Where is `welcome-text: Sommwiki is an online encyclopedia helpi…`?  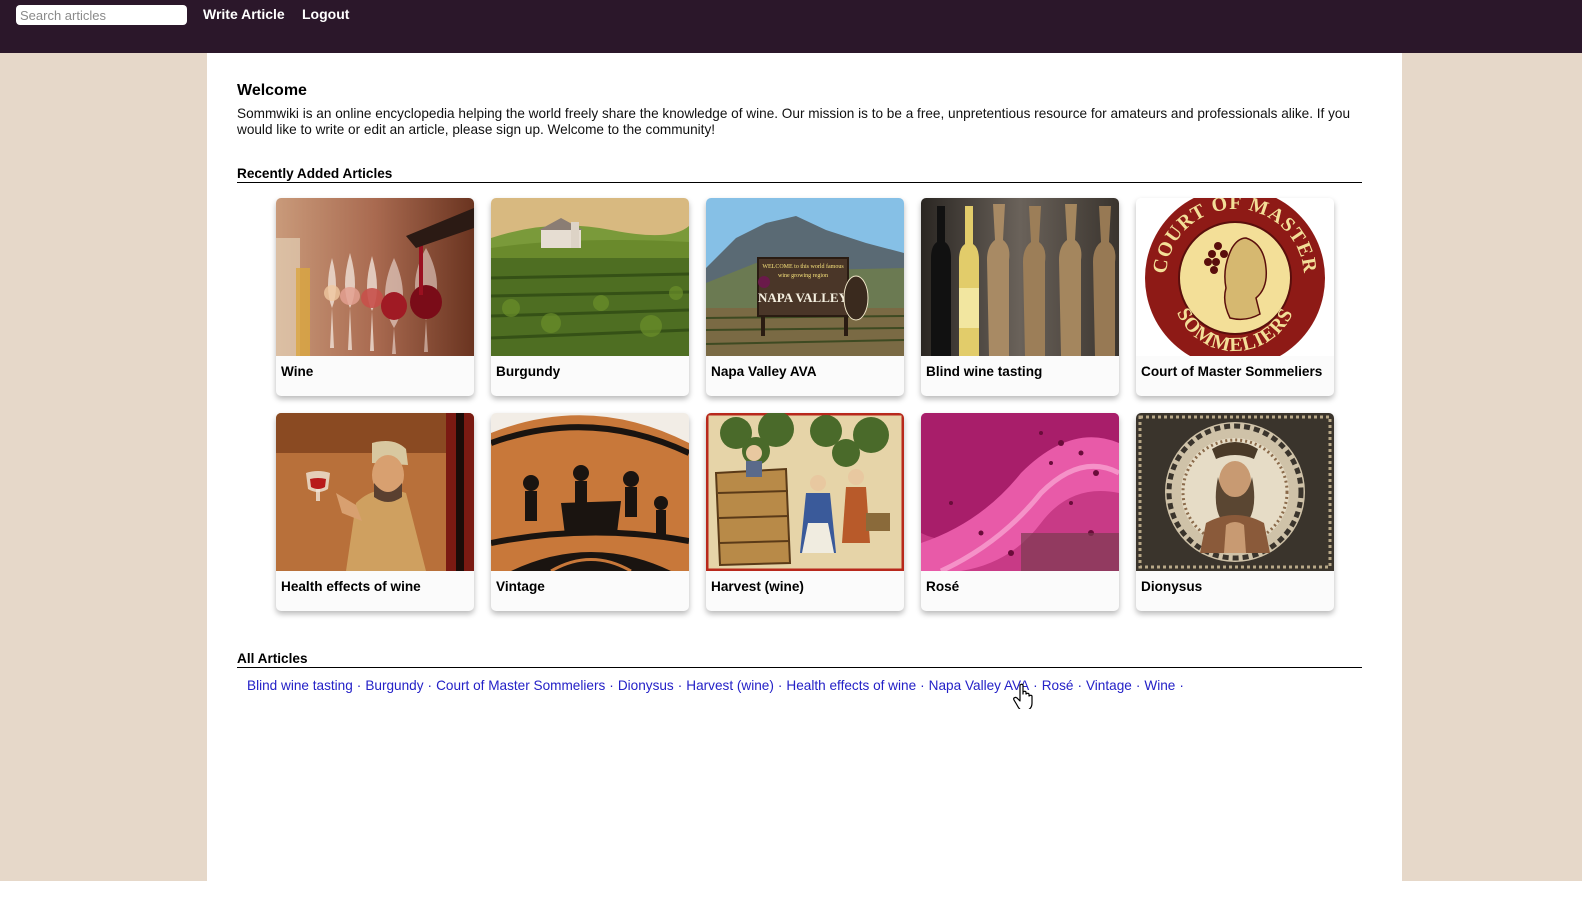 welcome-text: Sommwiki is an online encyclopedia helpi… is located at coordinates (794, 121).